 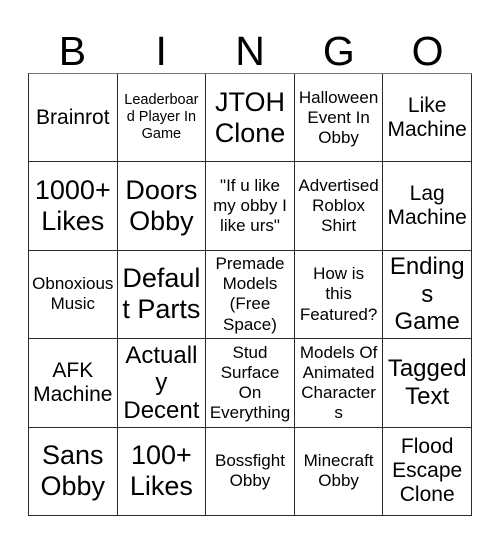 I want to click on bingo-cell: "If u like my obby I like urs", so click(x=250, y=206).